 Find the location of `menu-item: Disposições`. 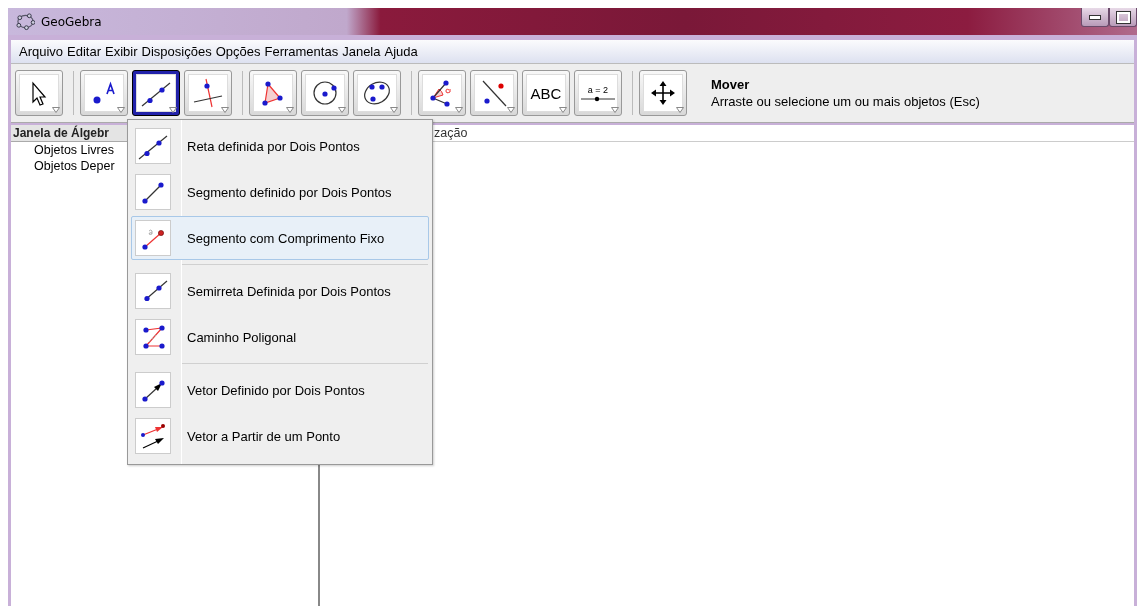

menu-item: Disposições is located at coordinates (176, 51).